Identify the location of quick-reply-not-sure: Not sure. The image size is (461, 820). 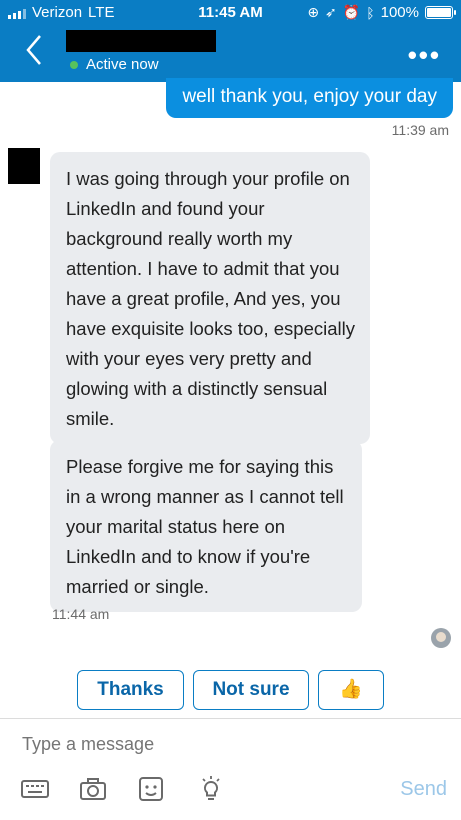
(251, 690).